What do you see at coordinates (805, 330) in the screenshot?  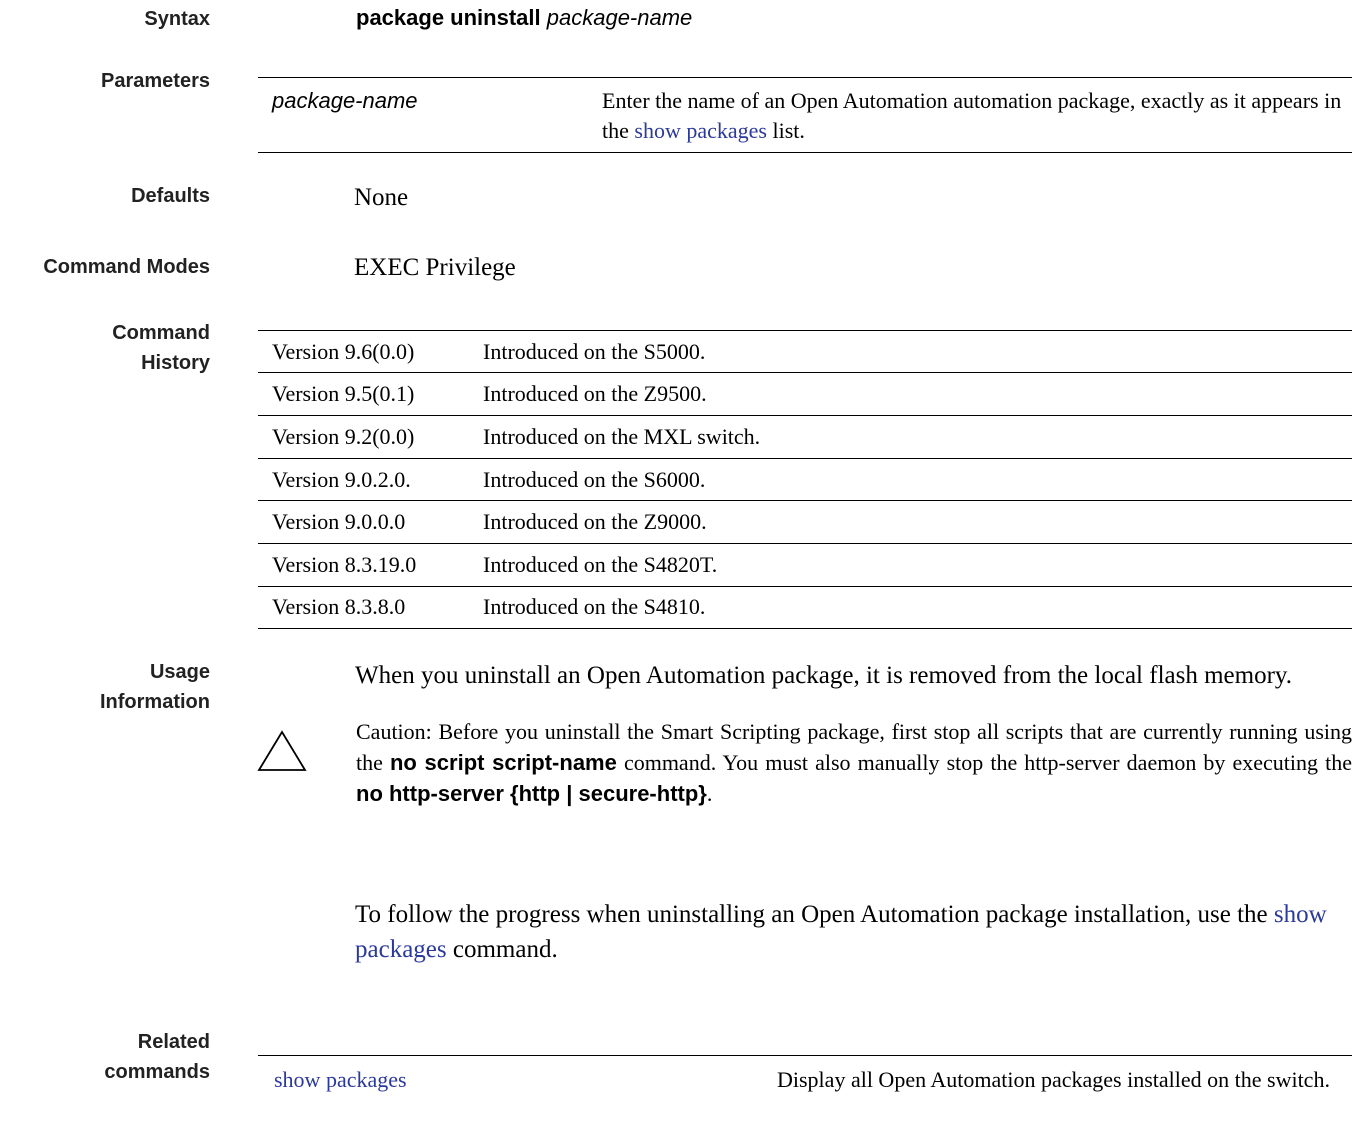 I see `history-top-rule` at bounding box center [805, 330].